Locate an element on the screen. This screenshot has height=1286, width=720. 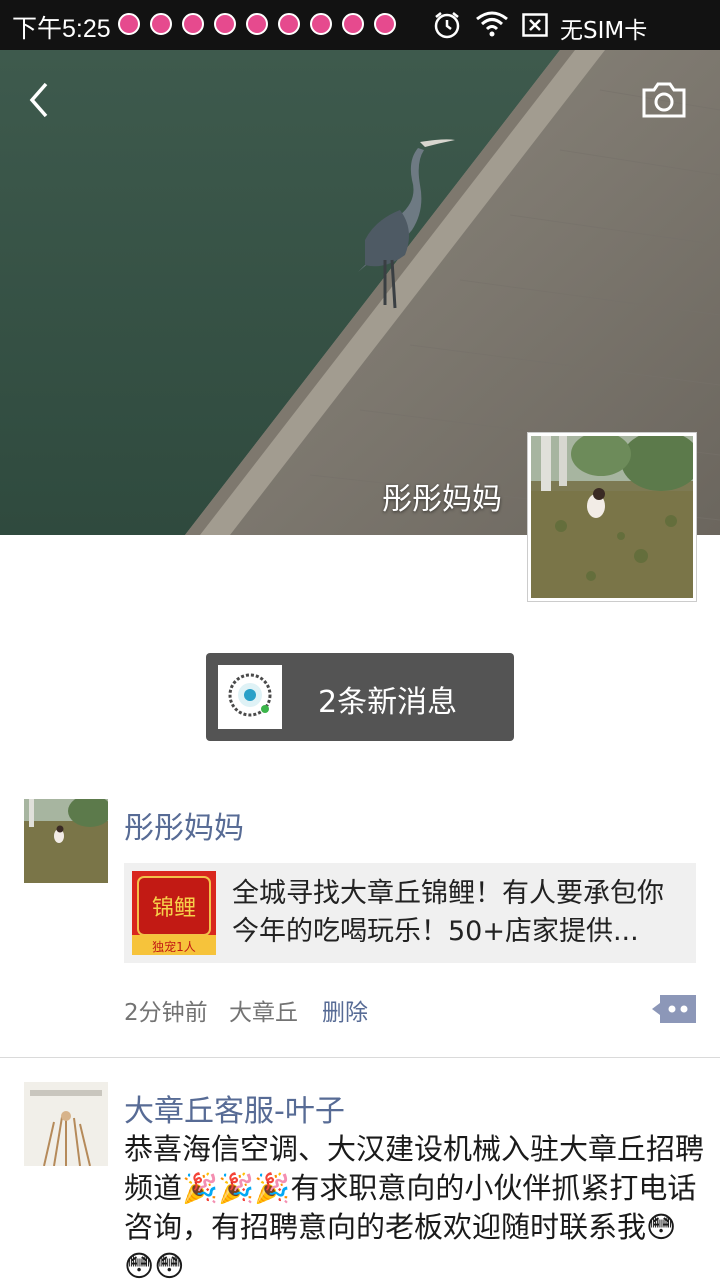
link-thumbnail-text: 锦鲤 is located at coordinates (174, 908).